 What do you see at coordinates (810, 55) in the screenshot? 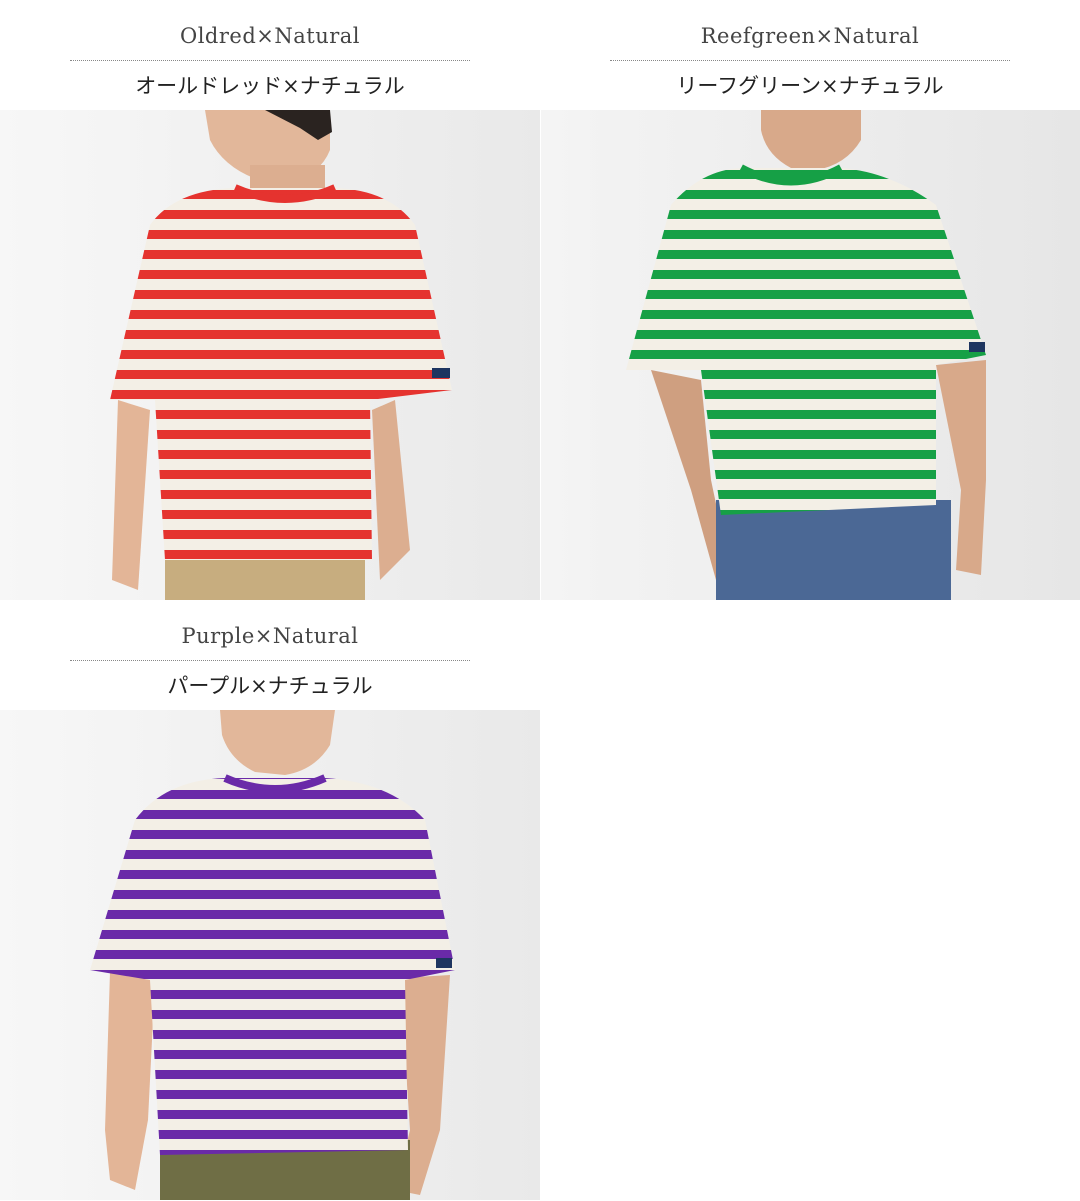
I see `variant-header: Reefgreen×Natural リーフグリーン×ナチュラル` at bounding box center [810, 55].